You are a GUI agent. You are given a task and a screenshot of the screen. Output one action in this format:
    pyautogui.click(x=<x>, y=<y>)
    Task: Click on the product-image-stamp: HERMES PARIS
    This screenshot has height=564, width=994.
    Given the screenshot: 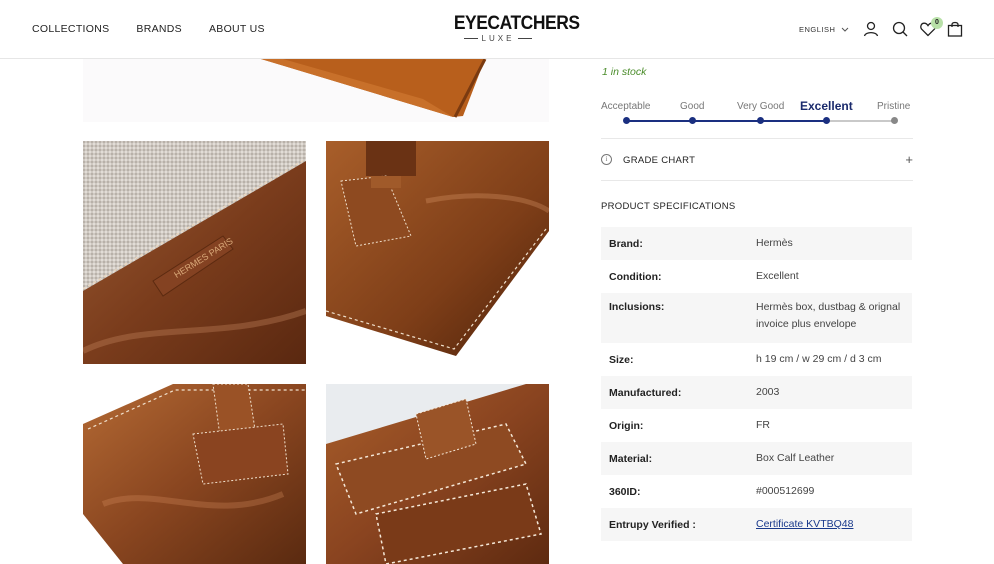 What is the action you would take?
    pyautogui.click(x=194, y=252)
    